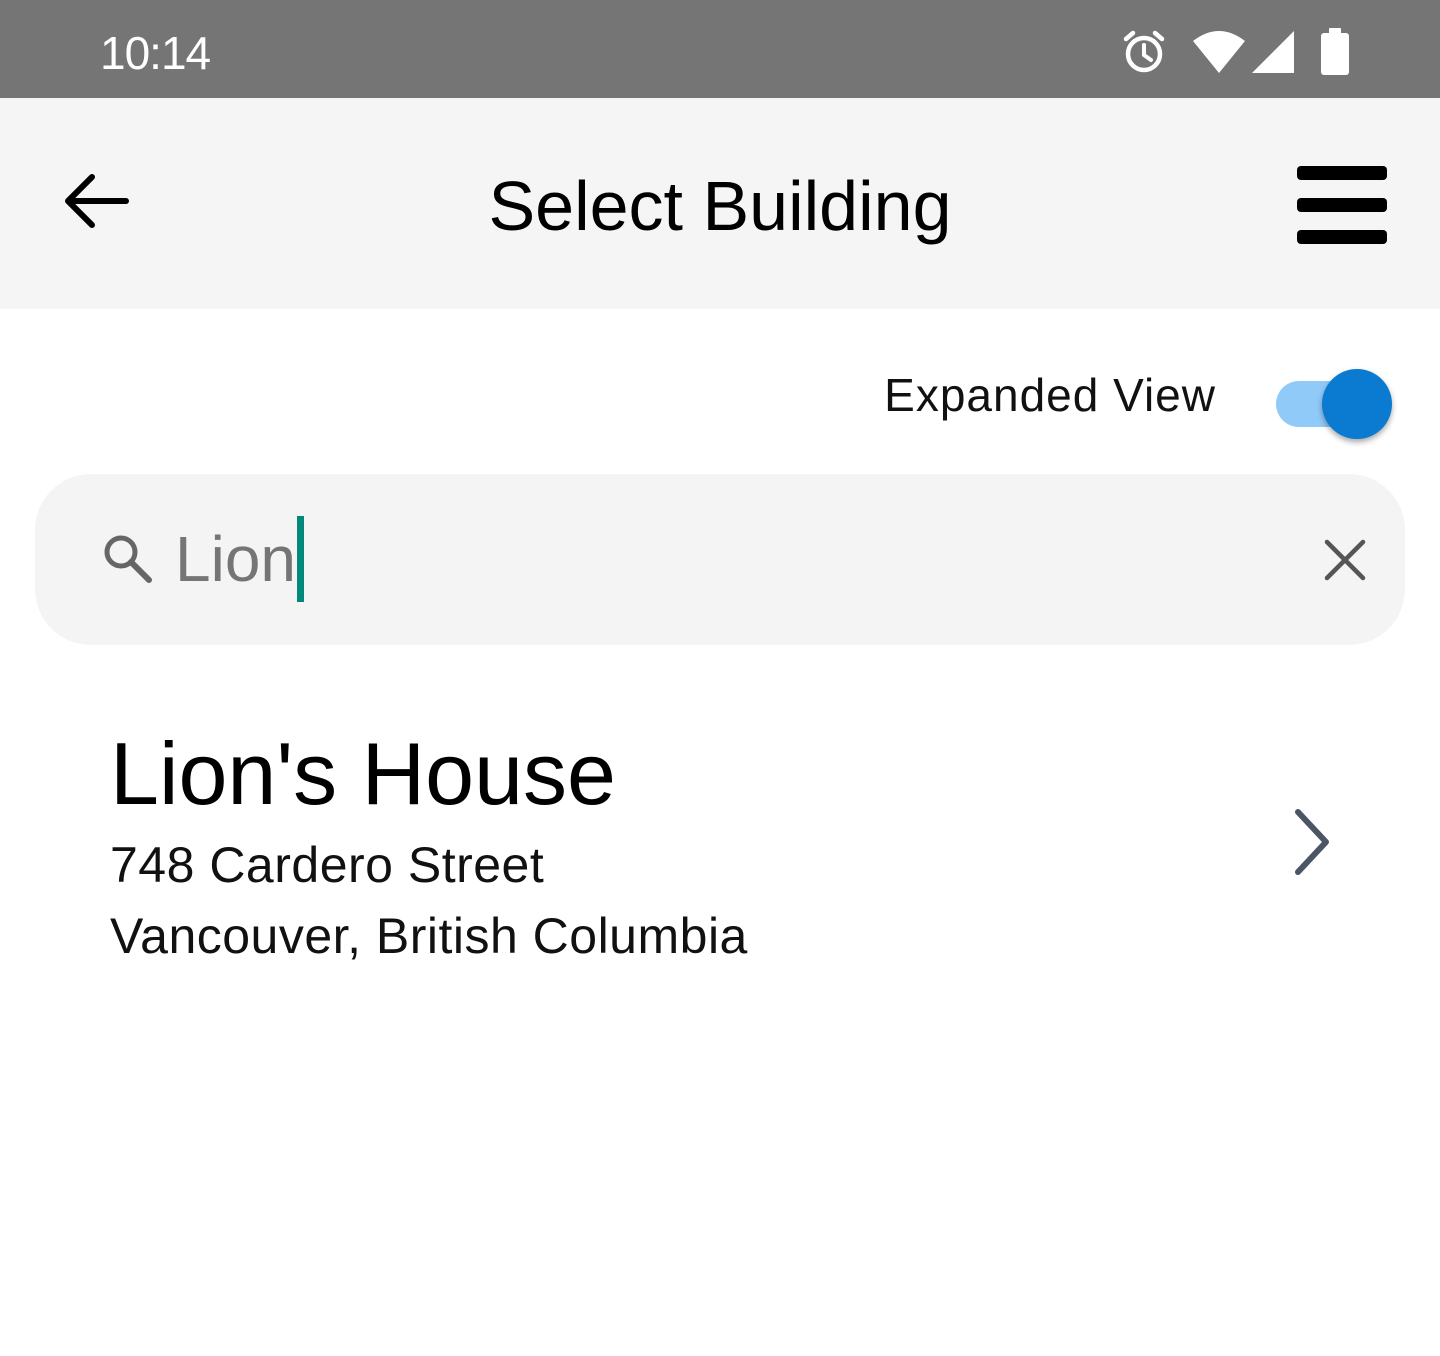 Image resolution: width=1440 pixels, height=1356 pixels. What do you see at coordinates (720, 559) in the screenshot?
I see `search-box: Lion` at bounding box center [720, 559].